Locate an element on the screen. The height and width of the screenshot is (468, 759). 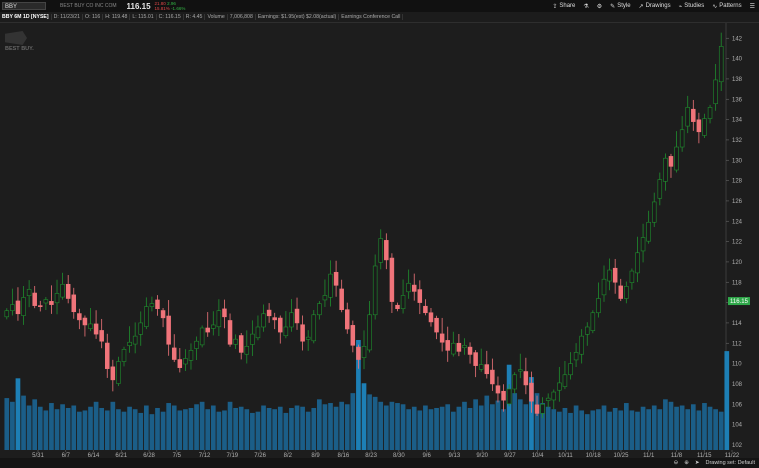
cursor-icon: ➤ is located at coordinates (697, 463).